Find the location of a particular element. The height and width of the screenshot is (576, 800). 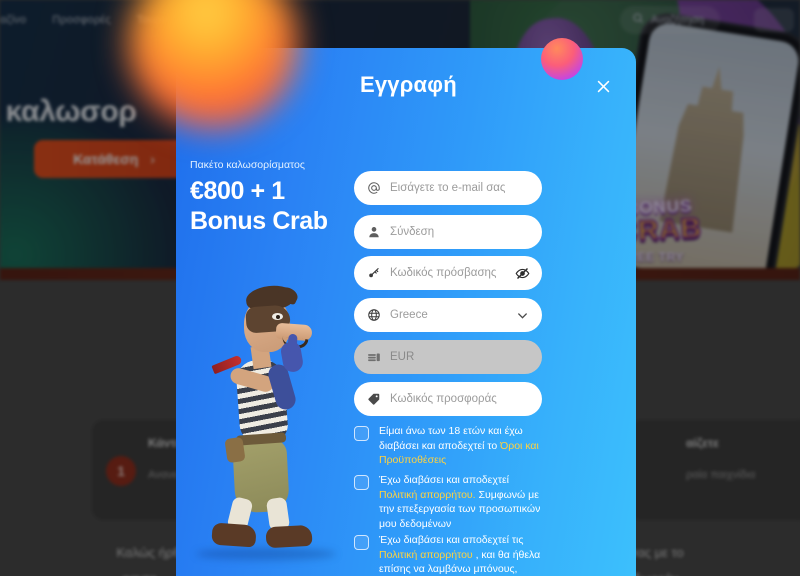

privacy-policy-link-marketing: Πολιτική απορρήτου is located at coordinates (426, 555).